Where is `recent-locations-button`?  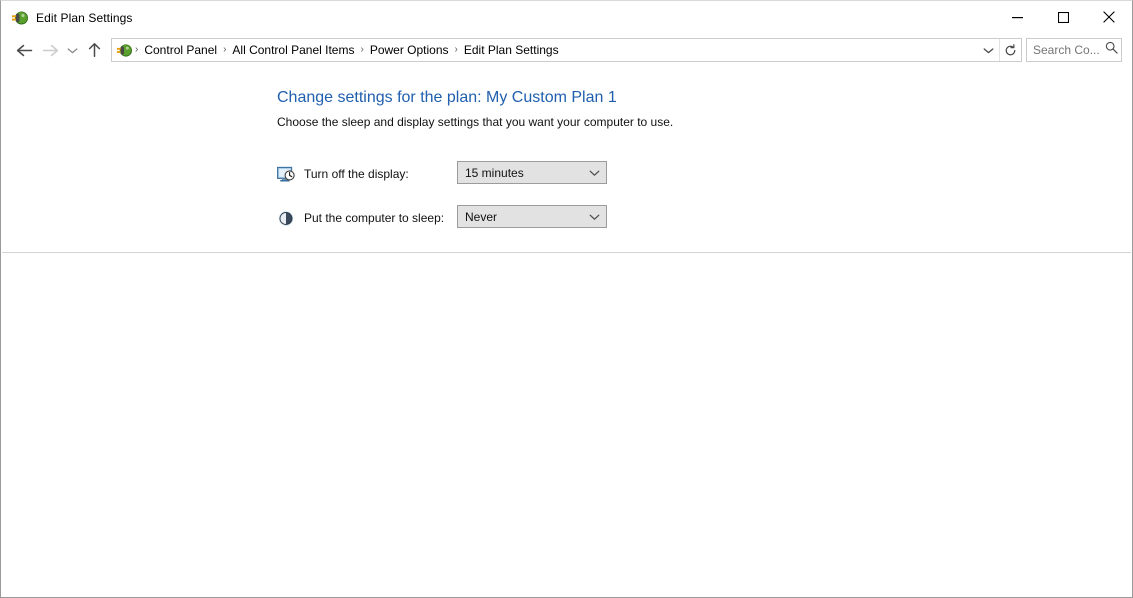 recent-locations-button is located at coordinates (72, 50).